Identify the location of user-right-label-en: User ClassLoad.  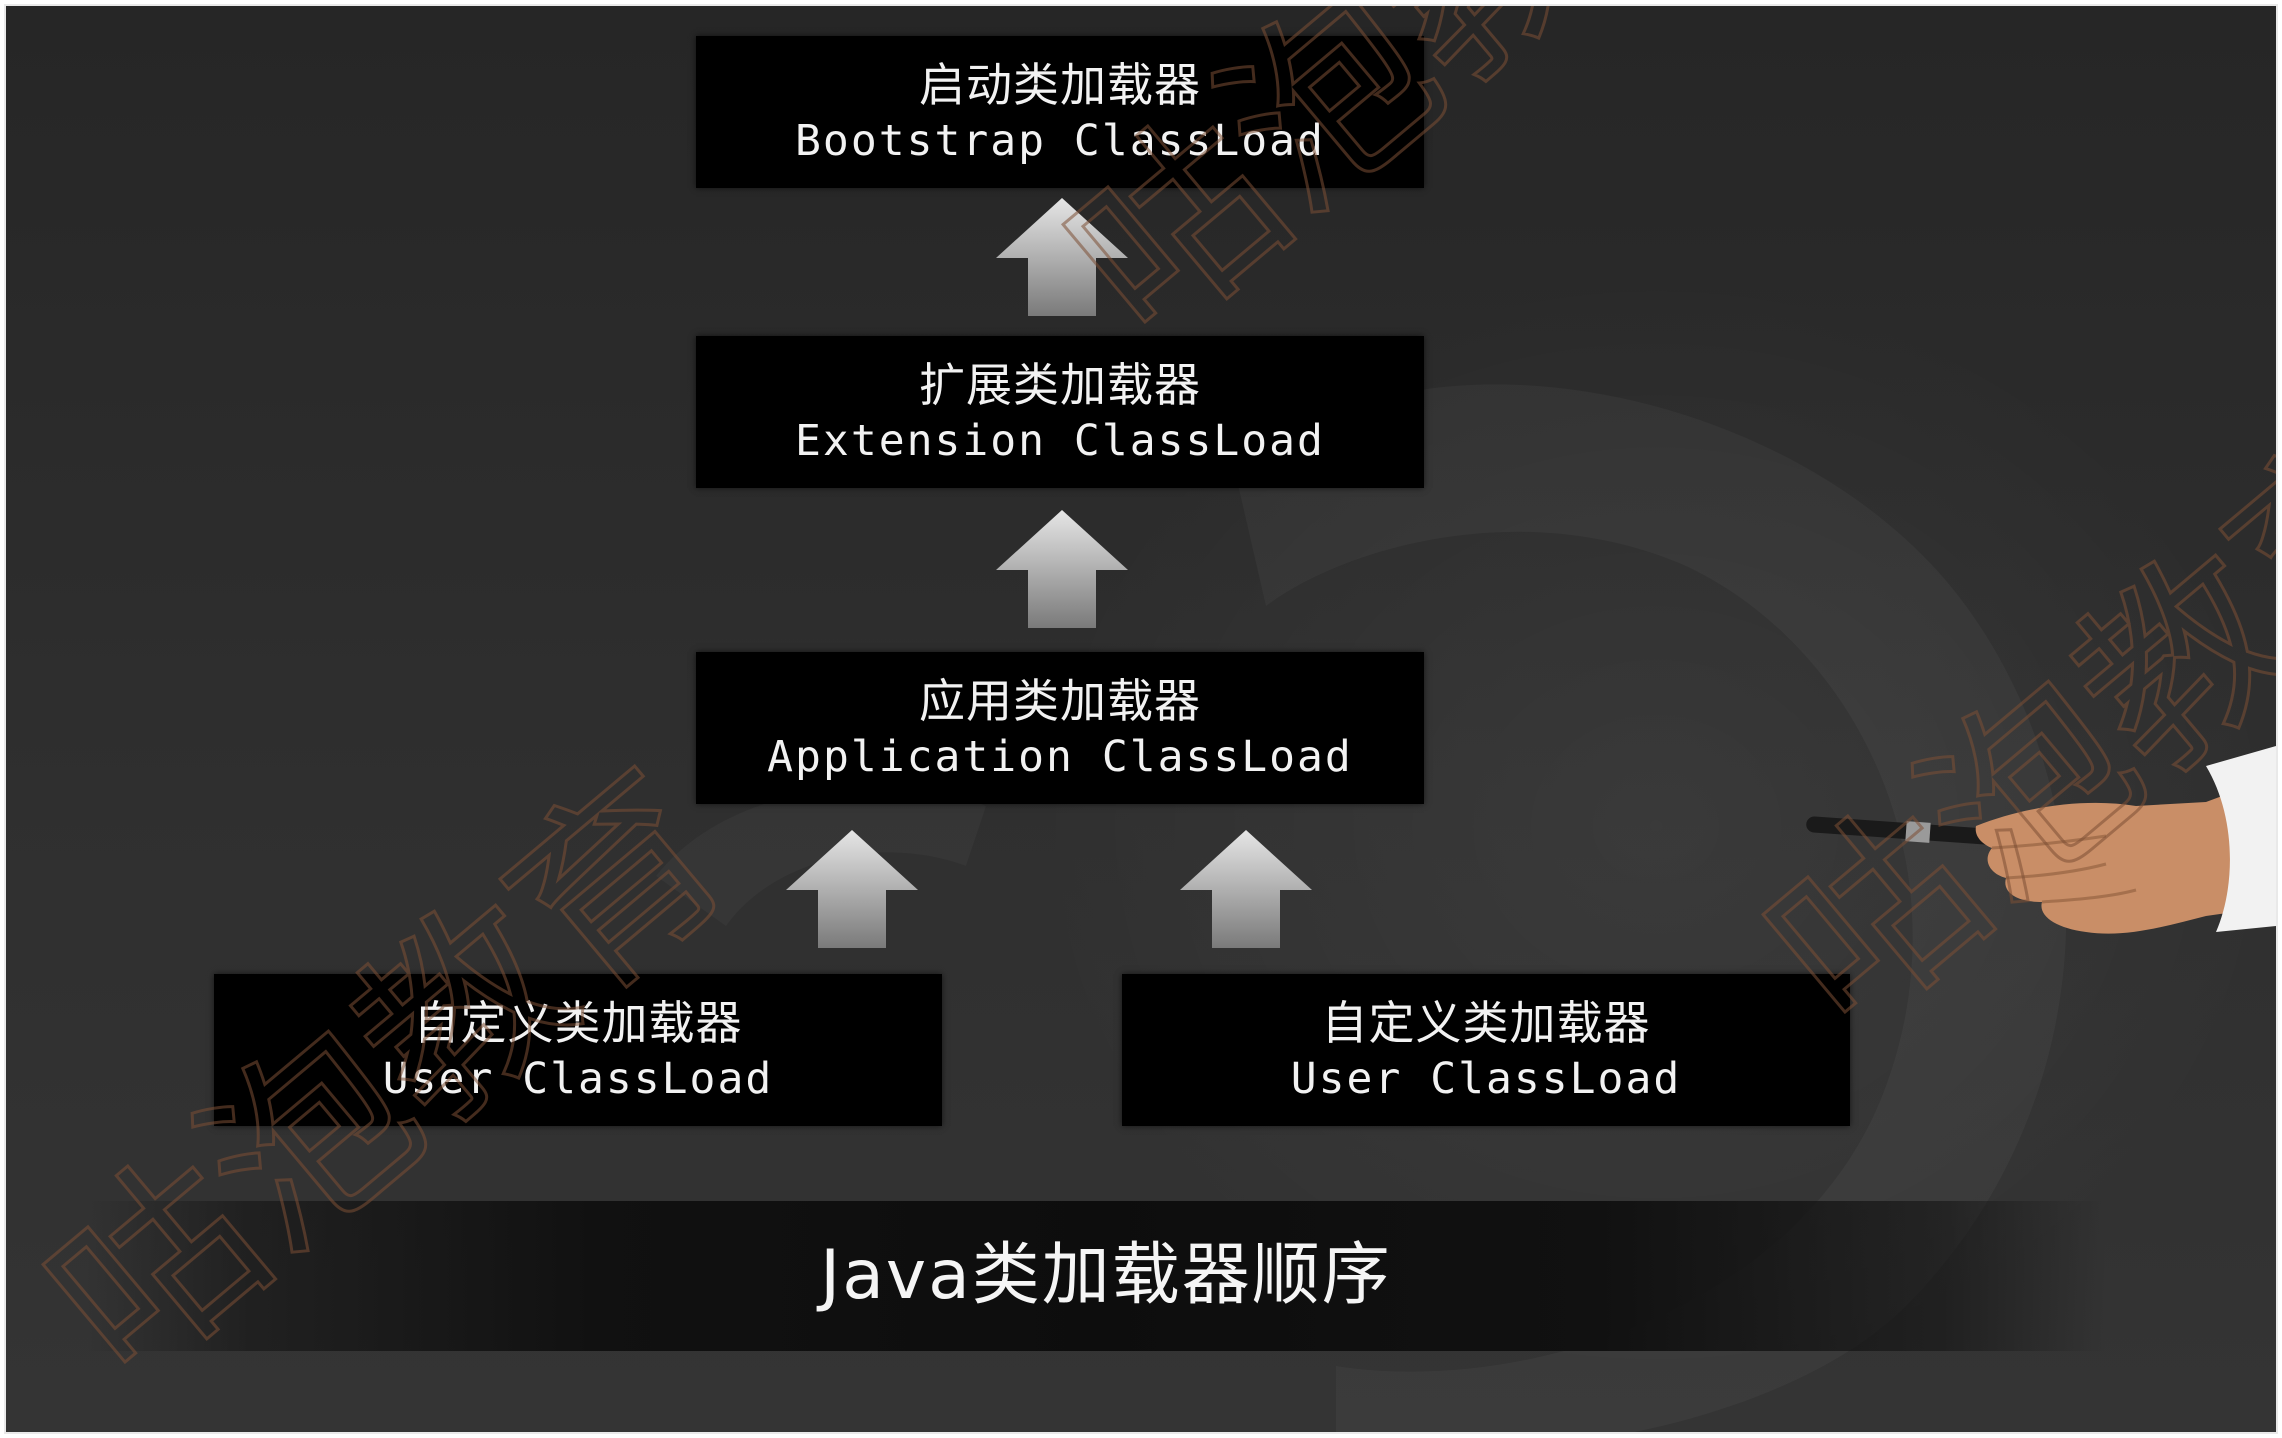
(1486, 1079).